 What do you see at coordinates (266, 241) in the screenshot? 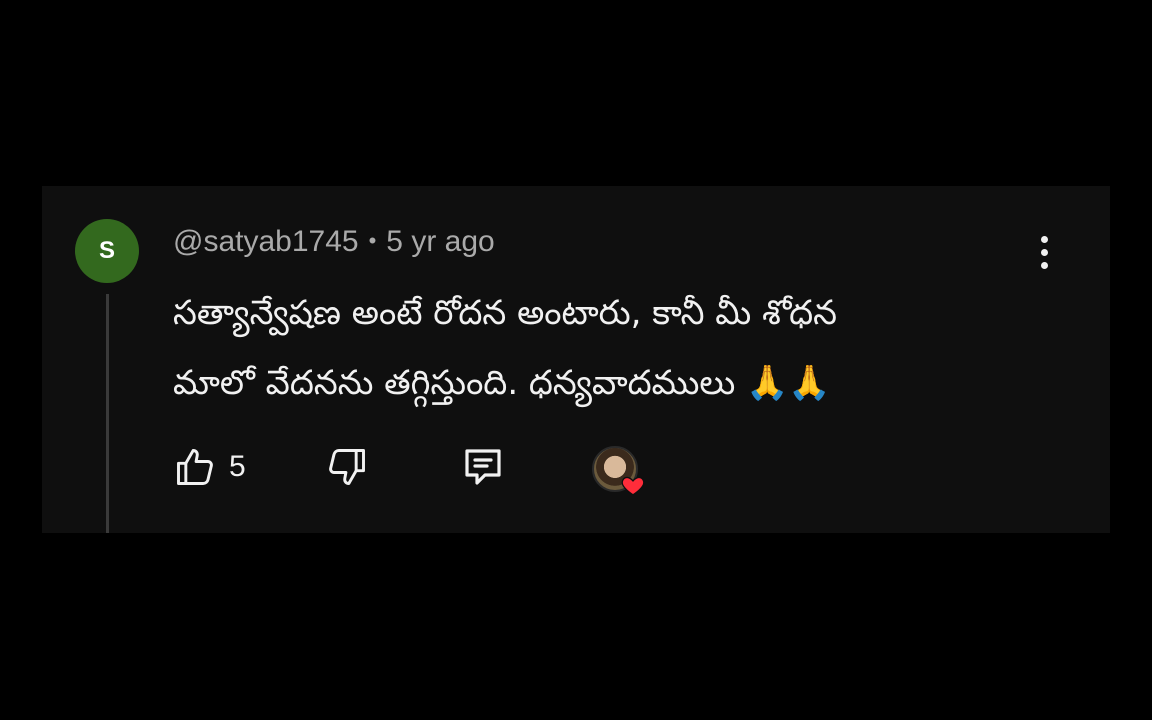
I see `username: @satyab1745` at bounding box center [266, 241].